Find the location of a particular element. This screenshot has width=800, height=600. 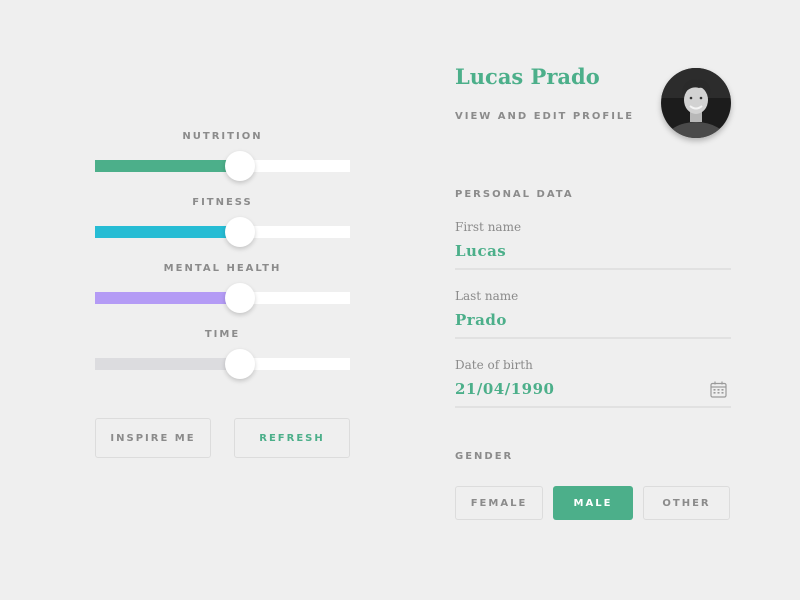

profile-name: Lucas Prado is located at coordinates (527, 76).